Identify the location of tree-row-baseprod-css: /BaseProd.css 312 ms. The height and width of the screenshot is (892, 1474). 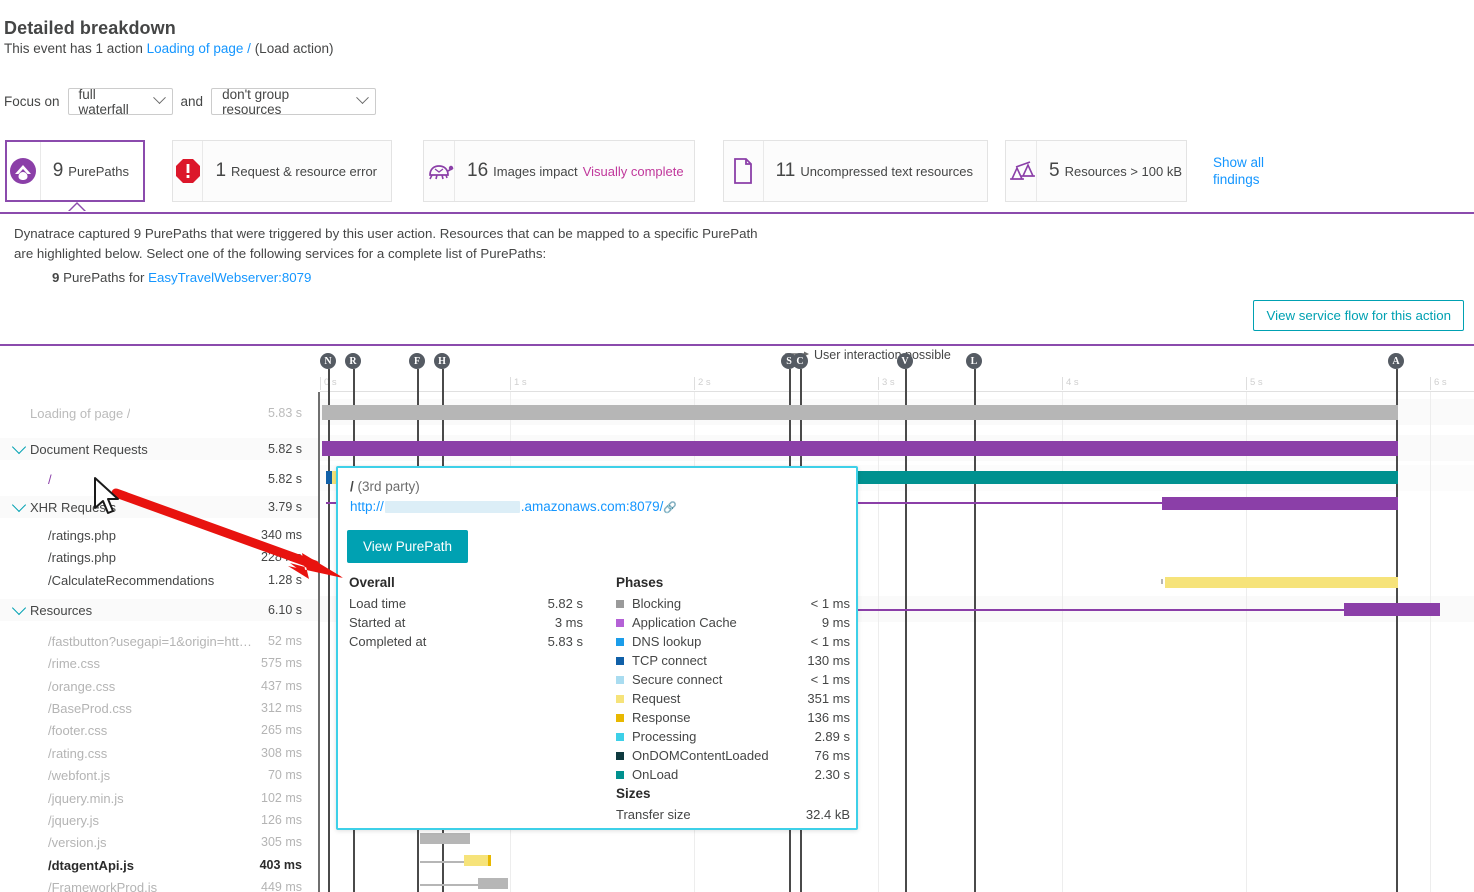
(160, 708).